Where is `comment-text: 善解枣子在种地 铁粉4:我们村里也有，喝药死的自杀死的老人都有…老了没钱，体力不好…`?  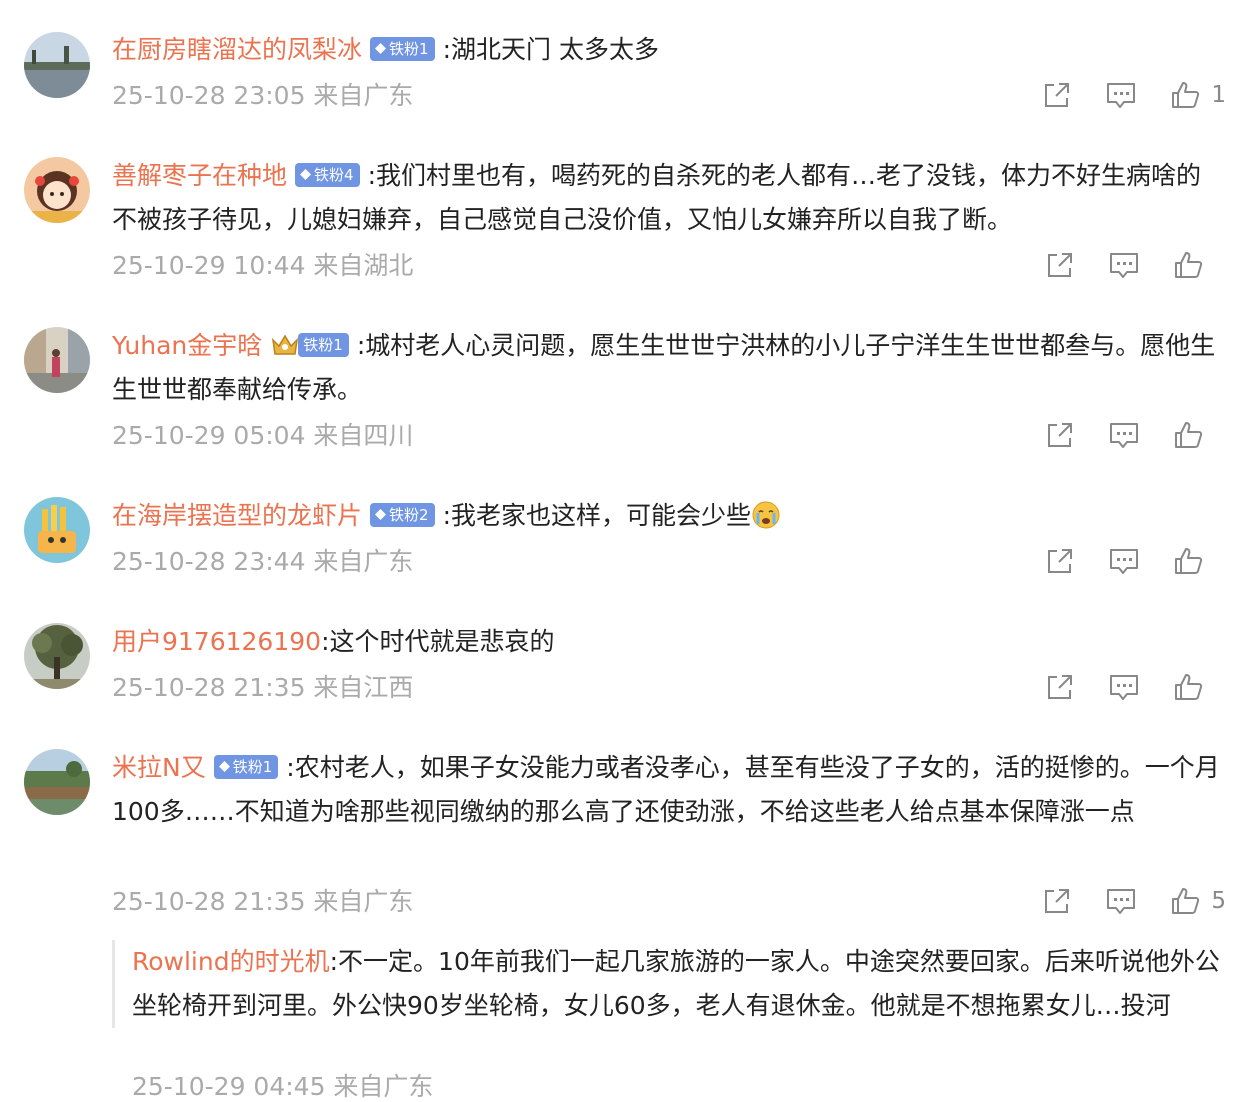 comment-text: 善解枣子在种地 铁粉4:我们村里也有，喝药死的自杀死的老人都有…老了没钱，体力不好… is located at coordinates (668, 198).